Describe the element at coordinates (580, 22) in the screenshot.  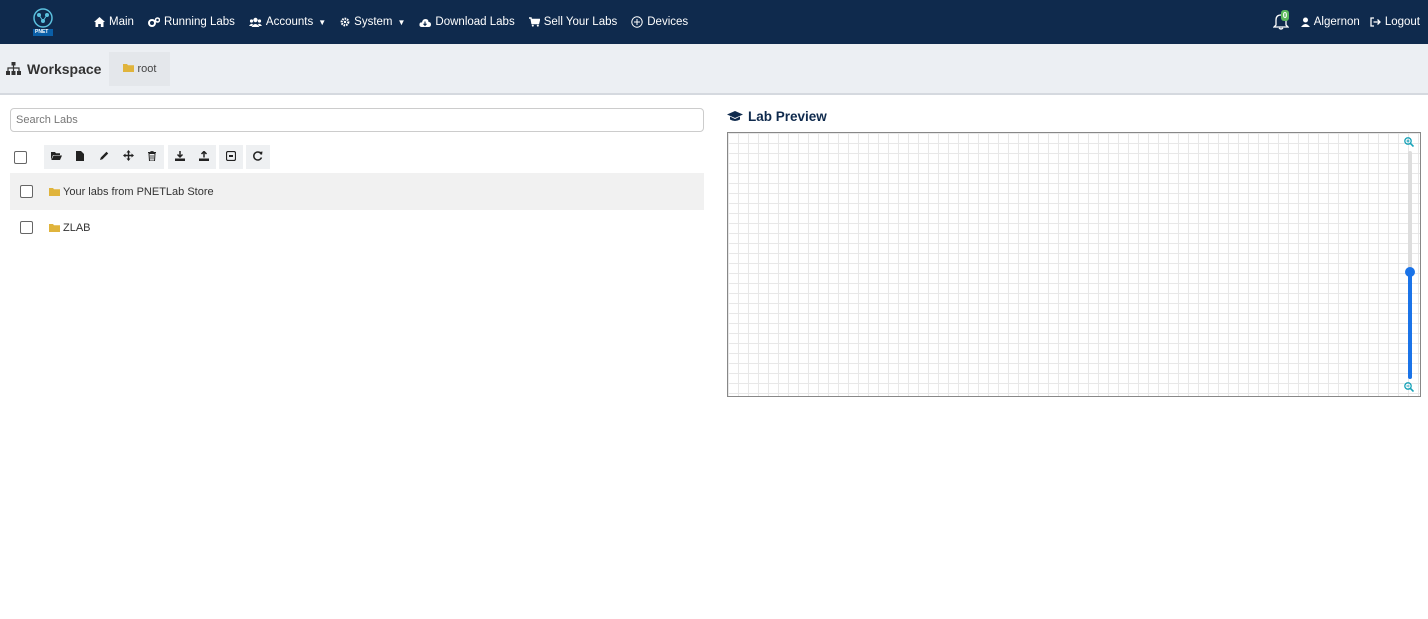
I see `nav-sell-your-labs-label: Sell Your Labs` at that location.